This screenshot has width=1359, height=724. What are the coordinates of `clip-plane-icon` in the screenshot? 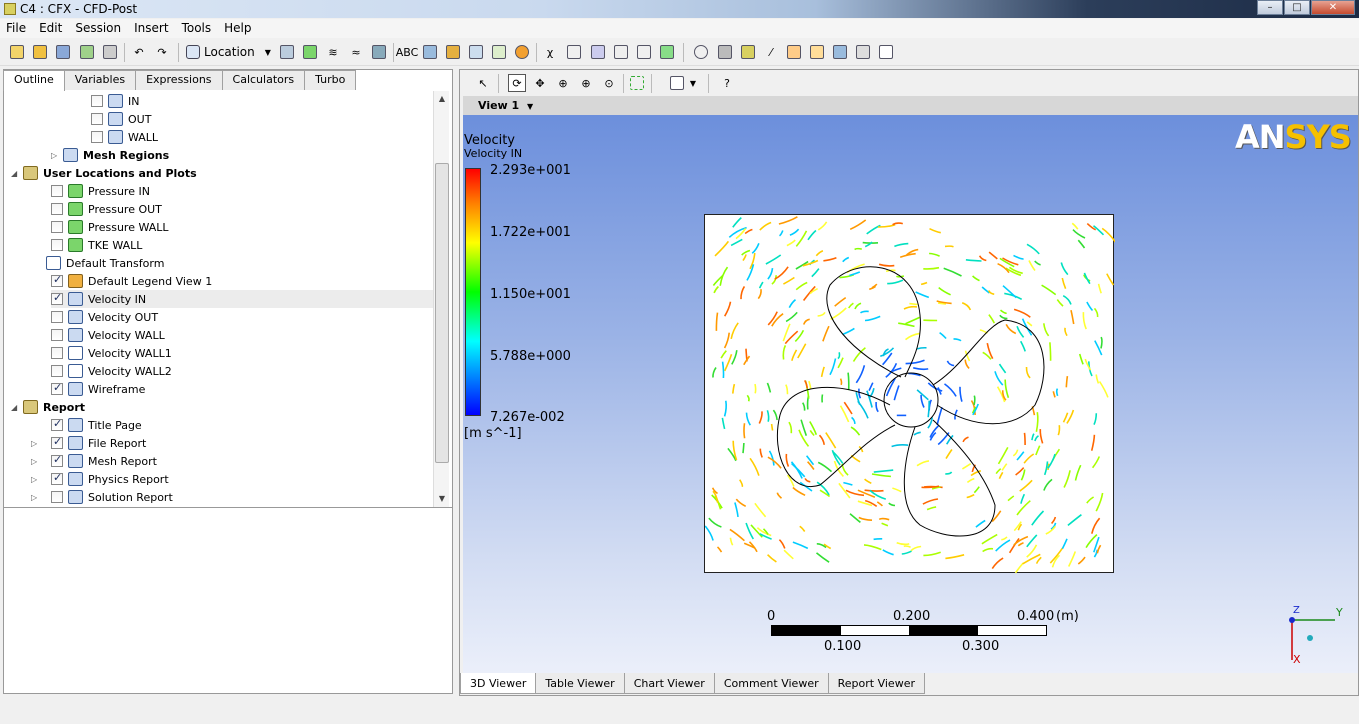 It's located at (499, 52).